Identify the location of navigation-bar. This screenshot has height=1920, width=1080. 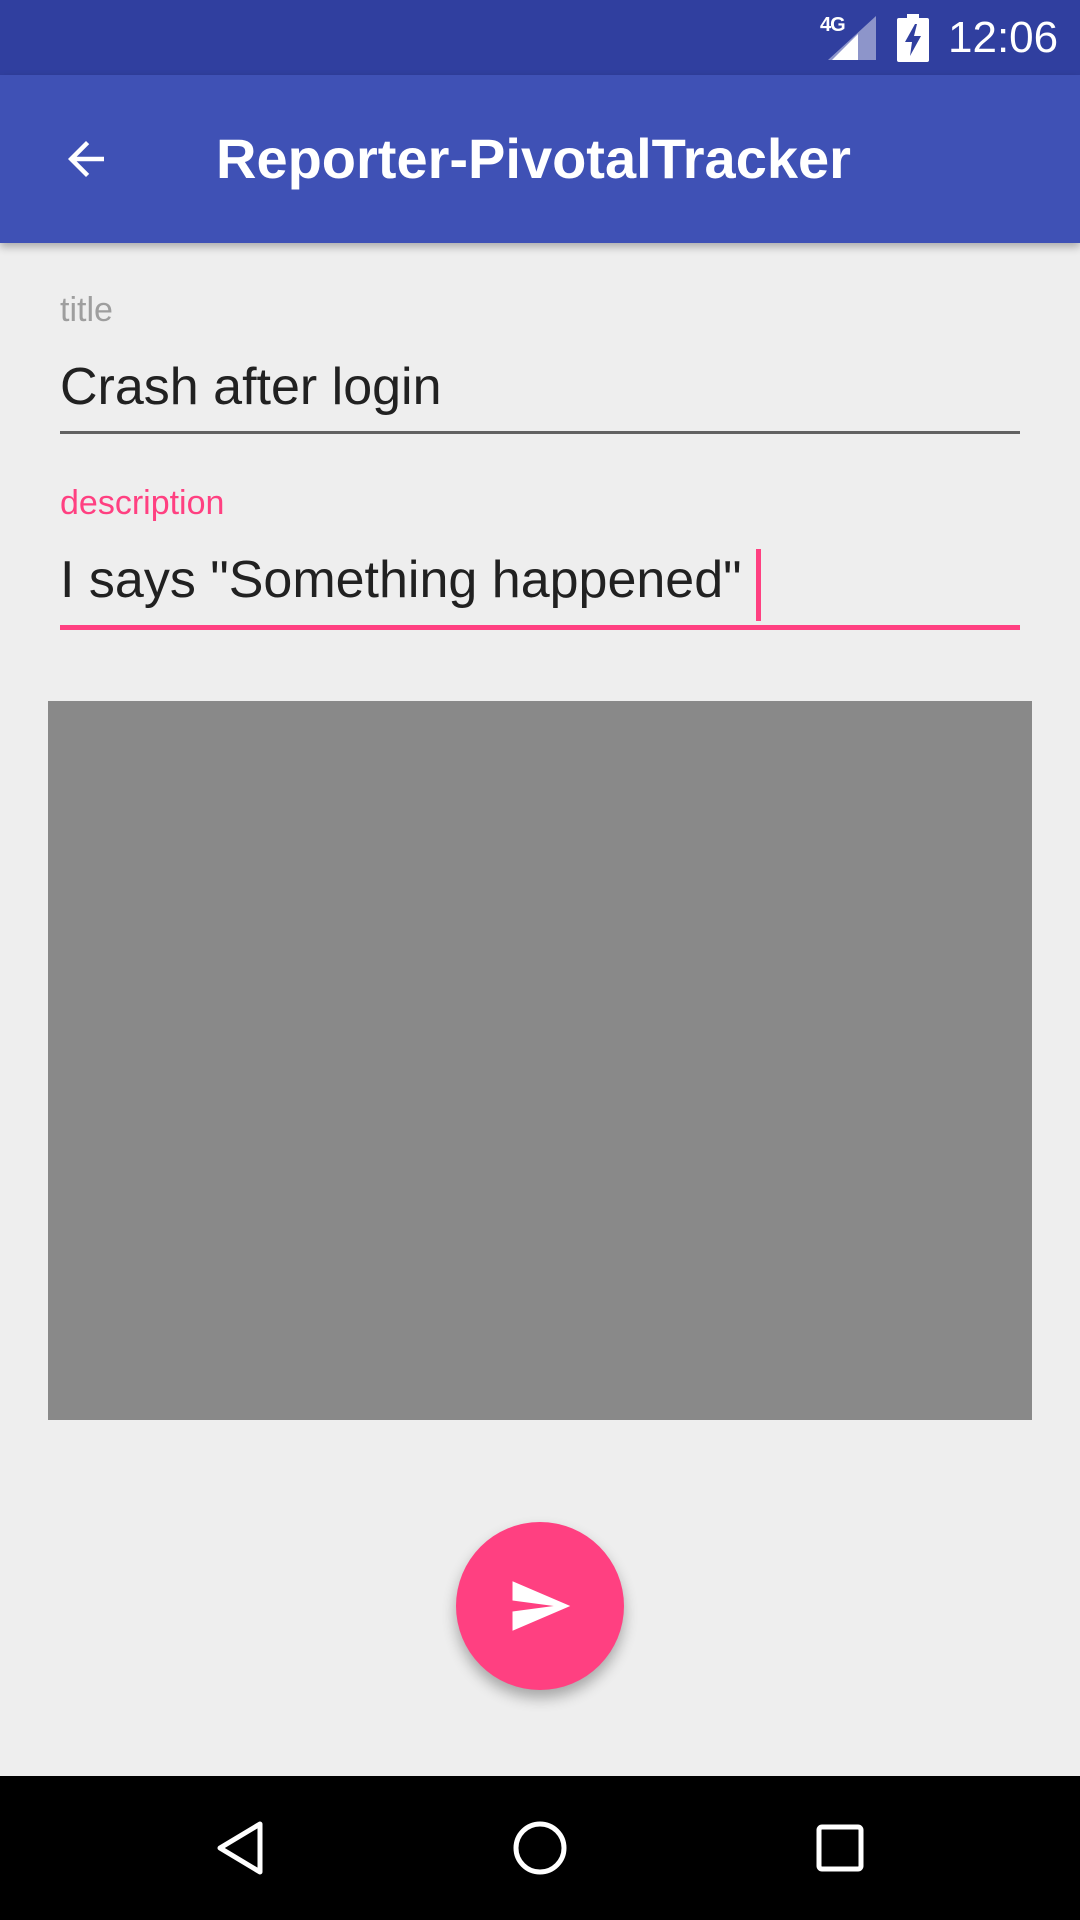
(540, 1848).